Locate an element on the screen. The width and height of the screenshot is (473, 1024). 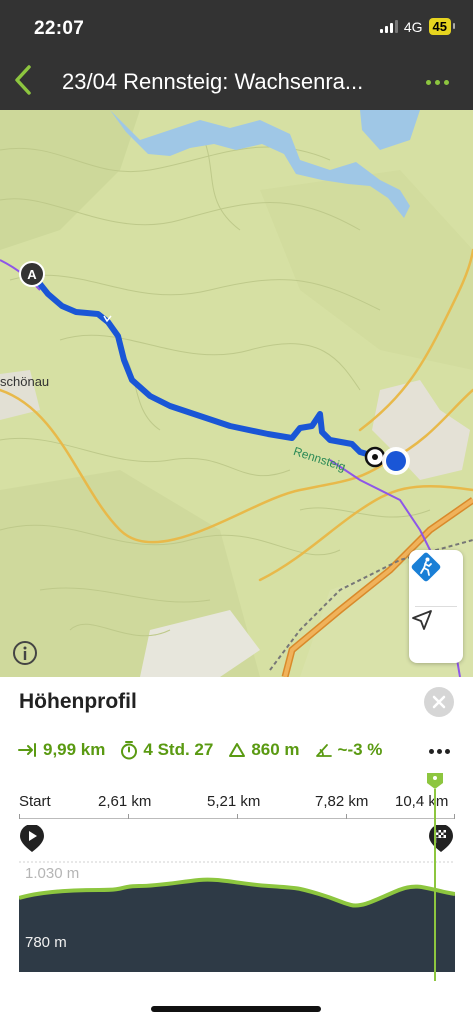
stat-ascent: 860 m is located at coordinates (264, 750).